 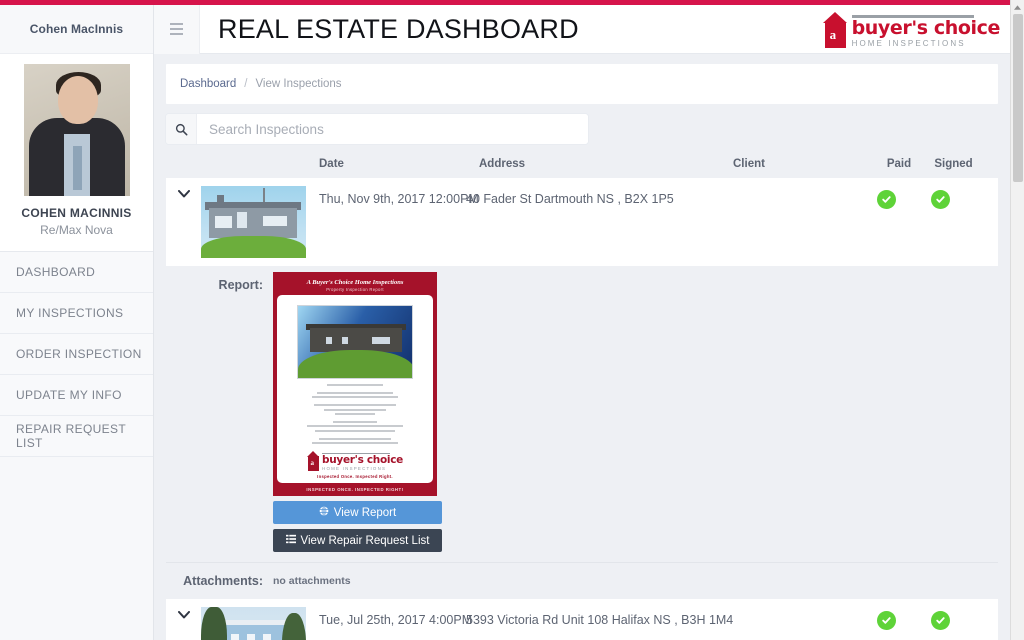 I want to click on row-date: Tue, Jul 25th, 2017 4:00PM, so click(x=396, y=620).